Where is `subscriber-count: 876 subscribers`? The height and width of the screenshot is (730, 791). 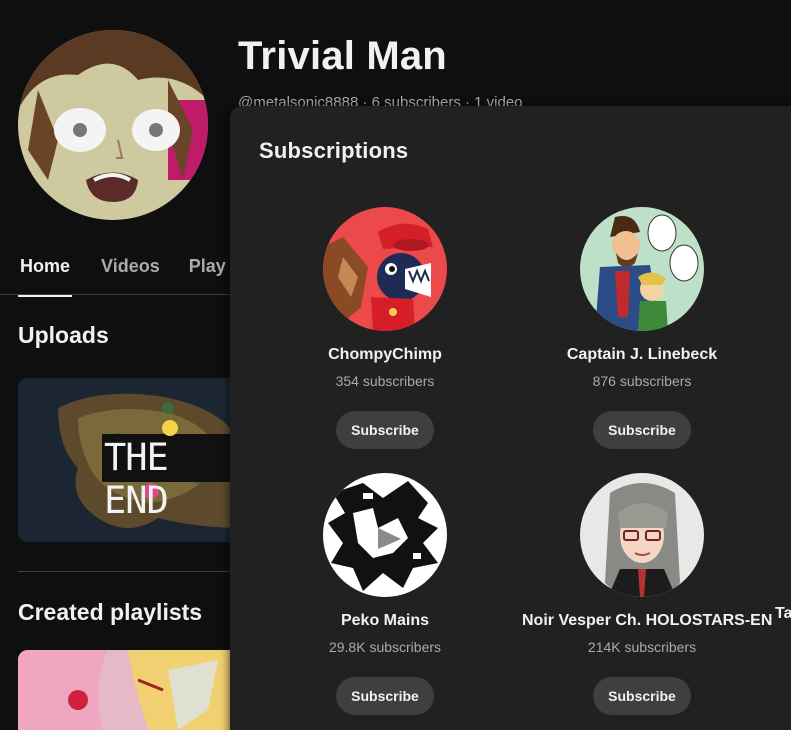
subscriber-count: 876 subscribers is located at coordinates (642, 381).